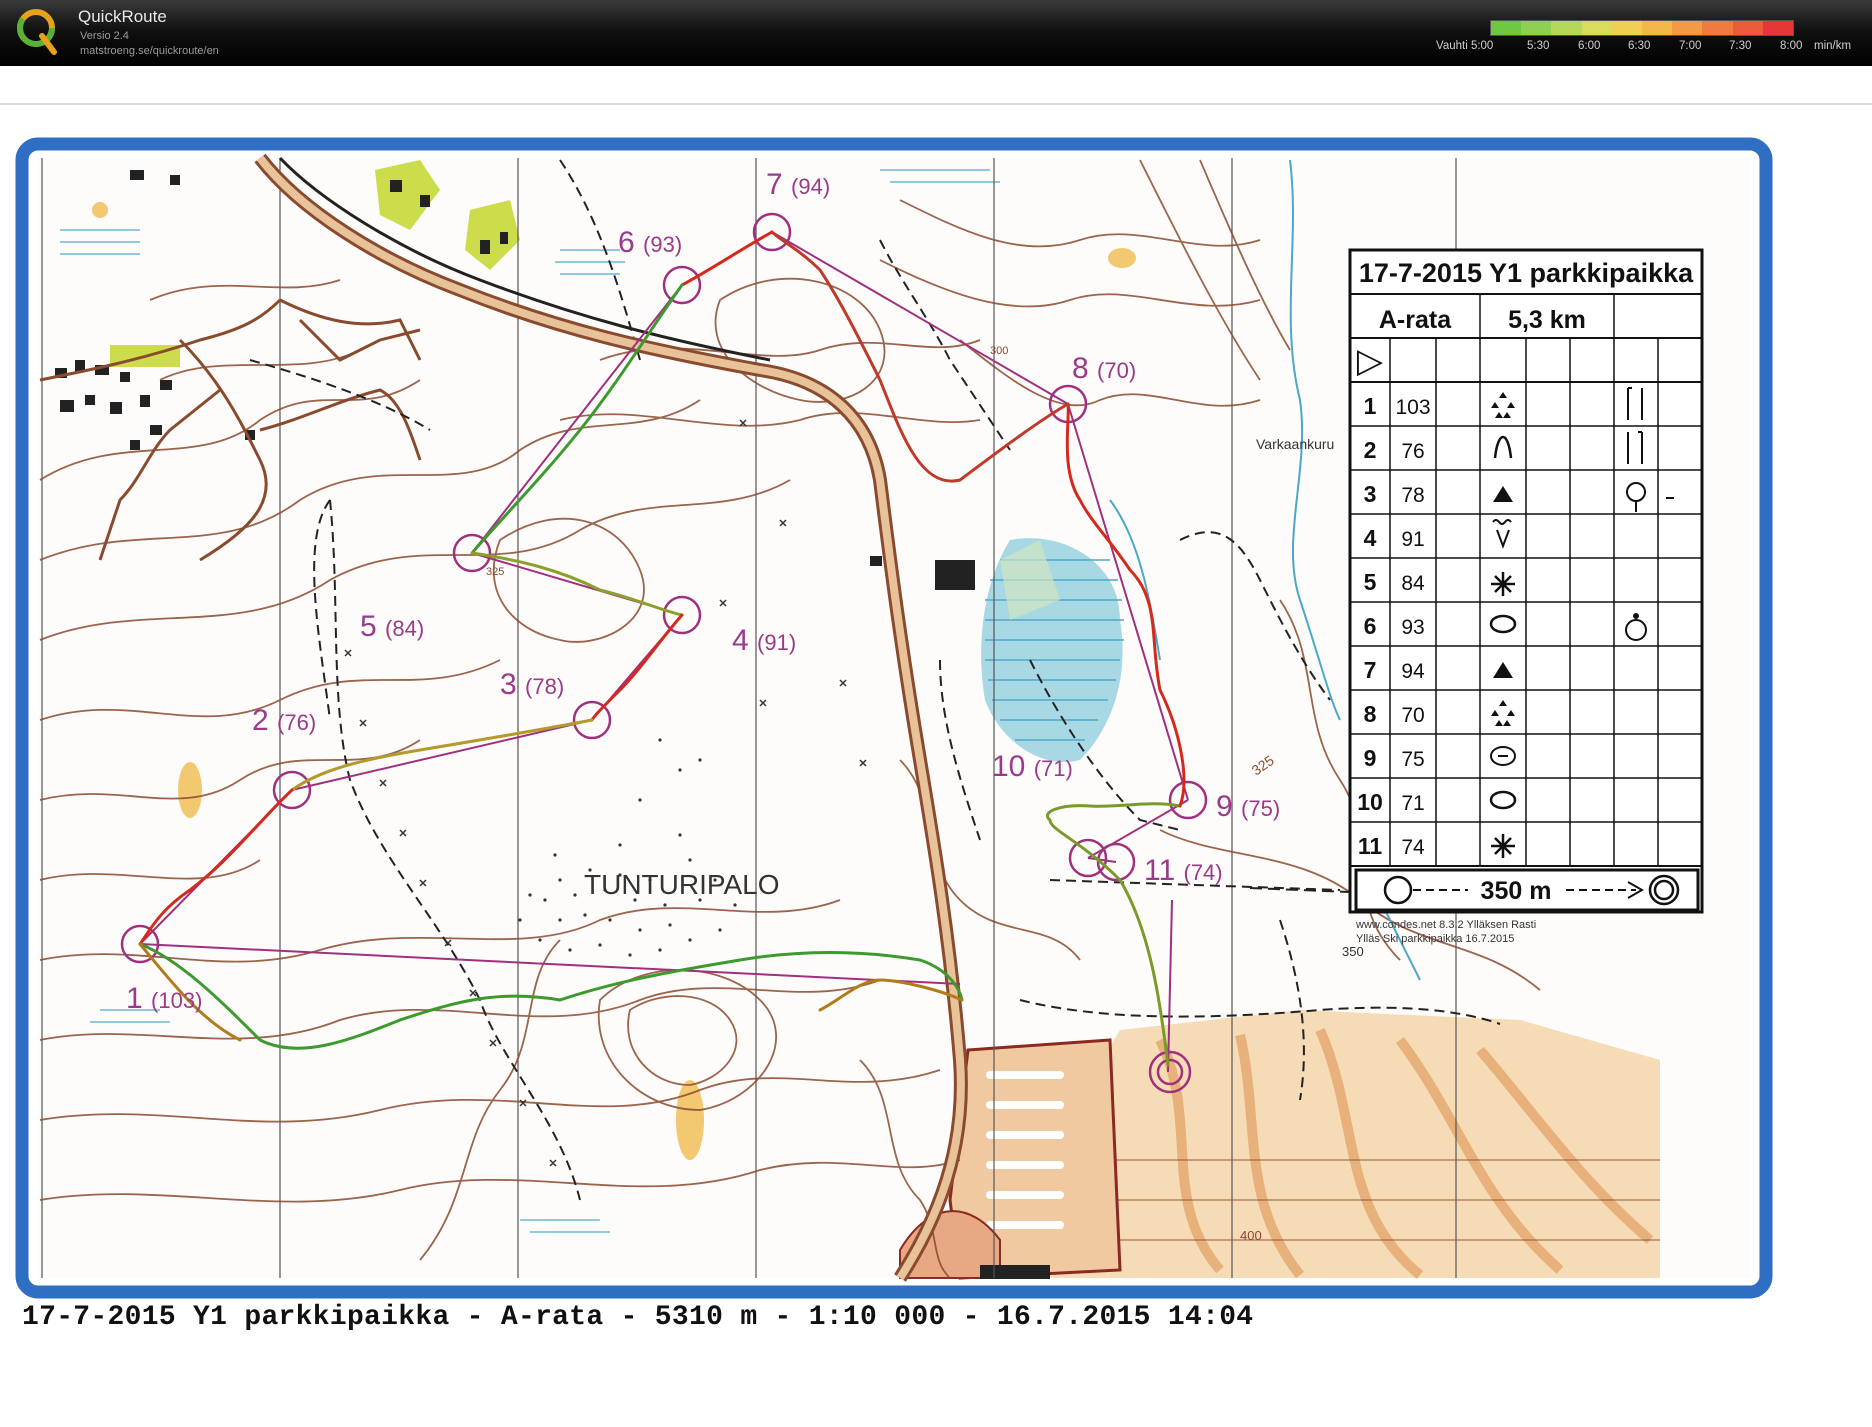  Describe the element at coordinates (1412, 715) in the screenshot. I see `sheet-row-code: 70` at that location.